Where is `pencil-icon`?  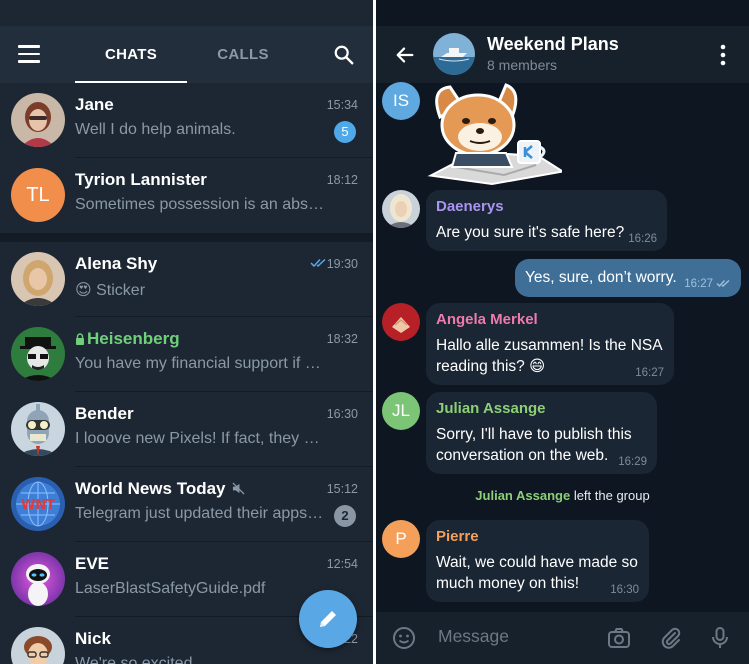 pencil-icon is located at coordinates (328, 619).